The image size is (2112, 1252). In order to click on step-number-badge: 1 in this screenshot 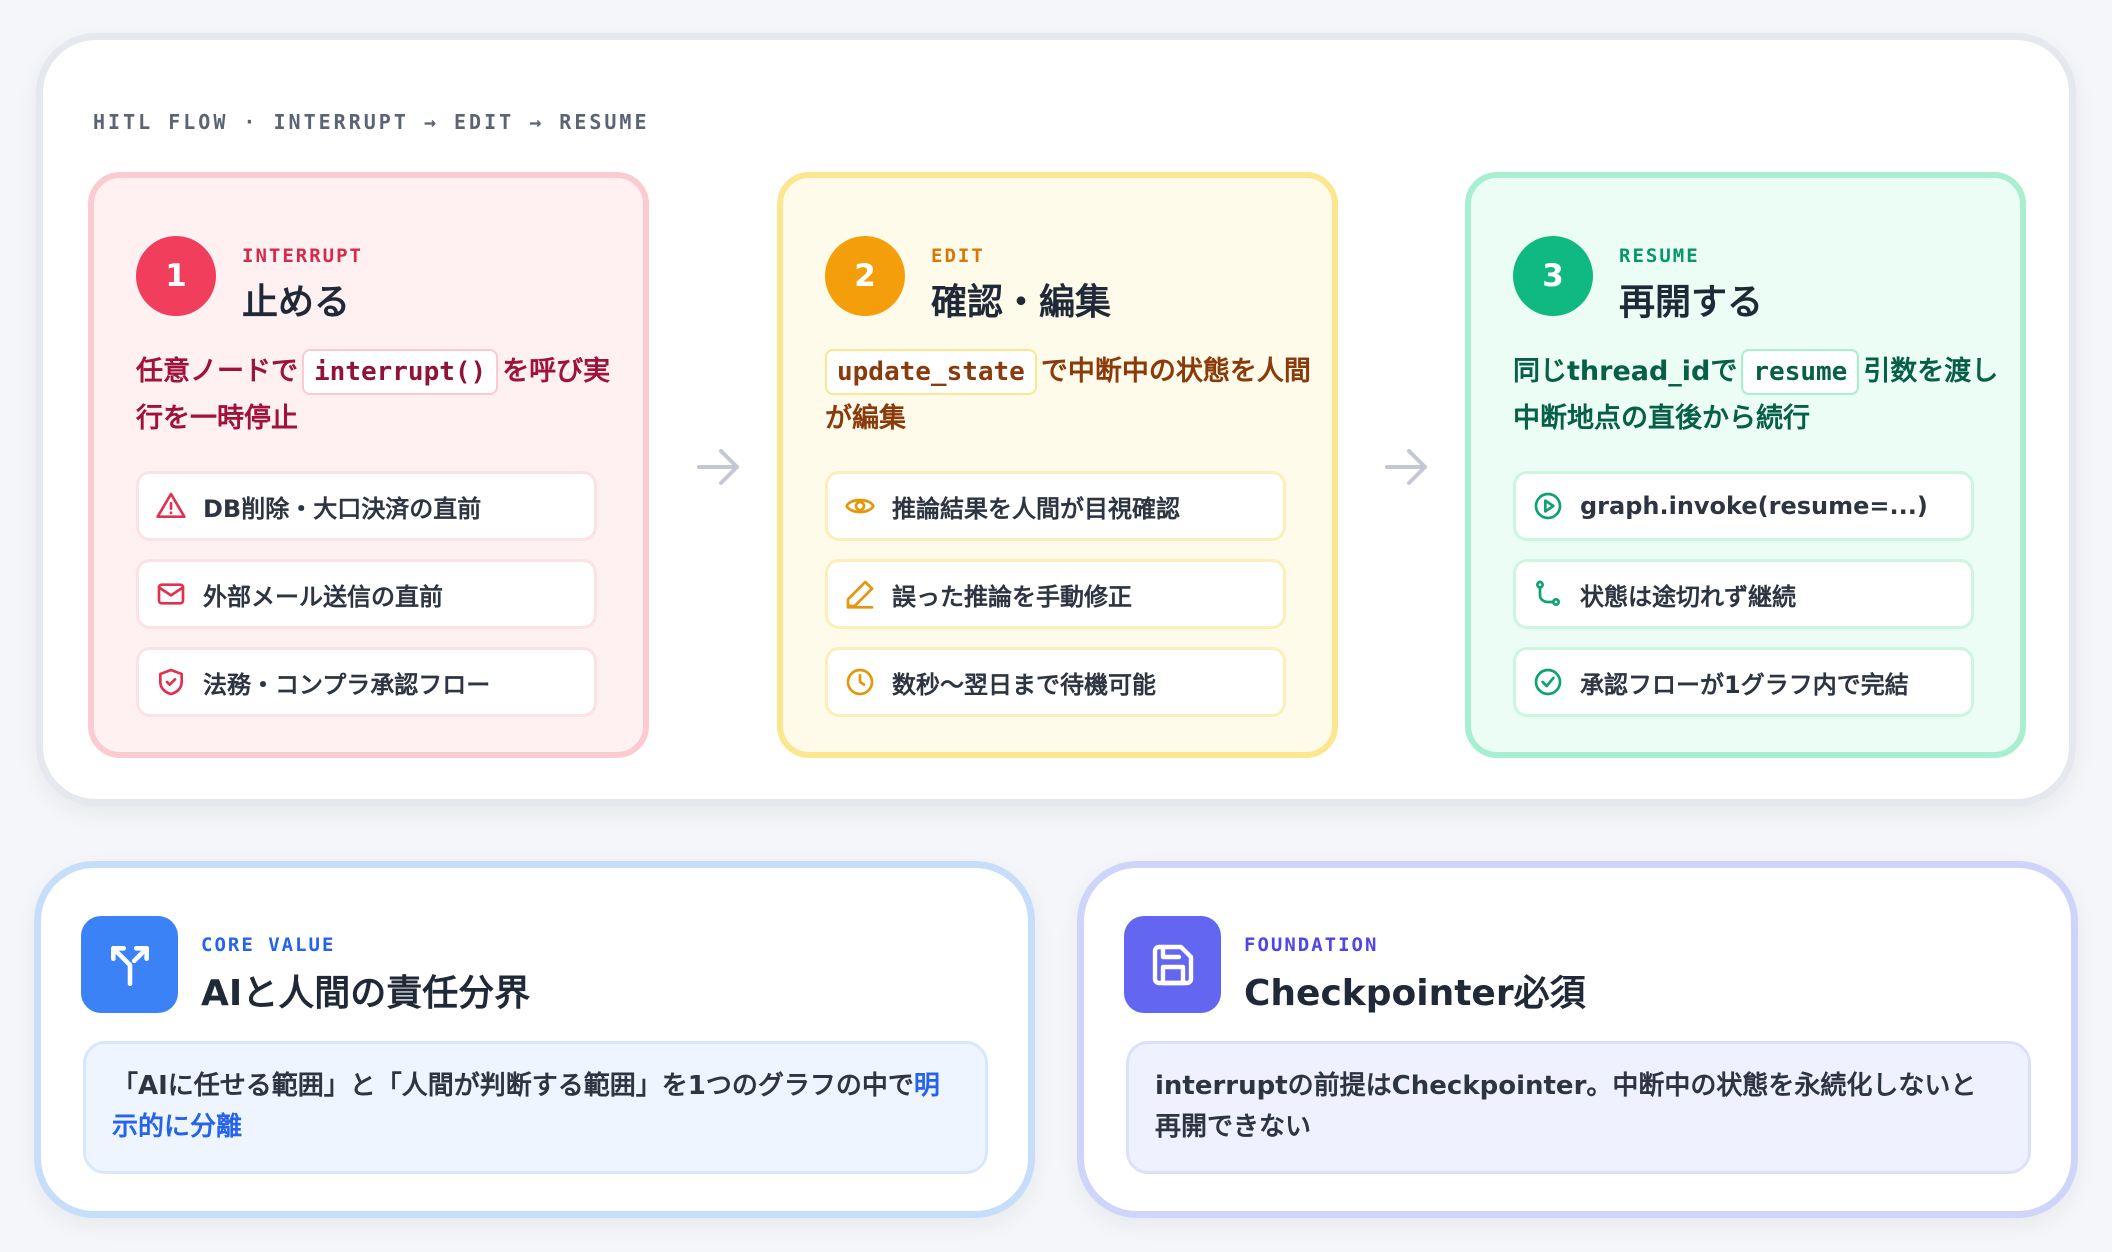, I will do `click(176, 276)`.